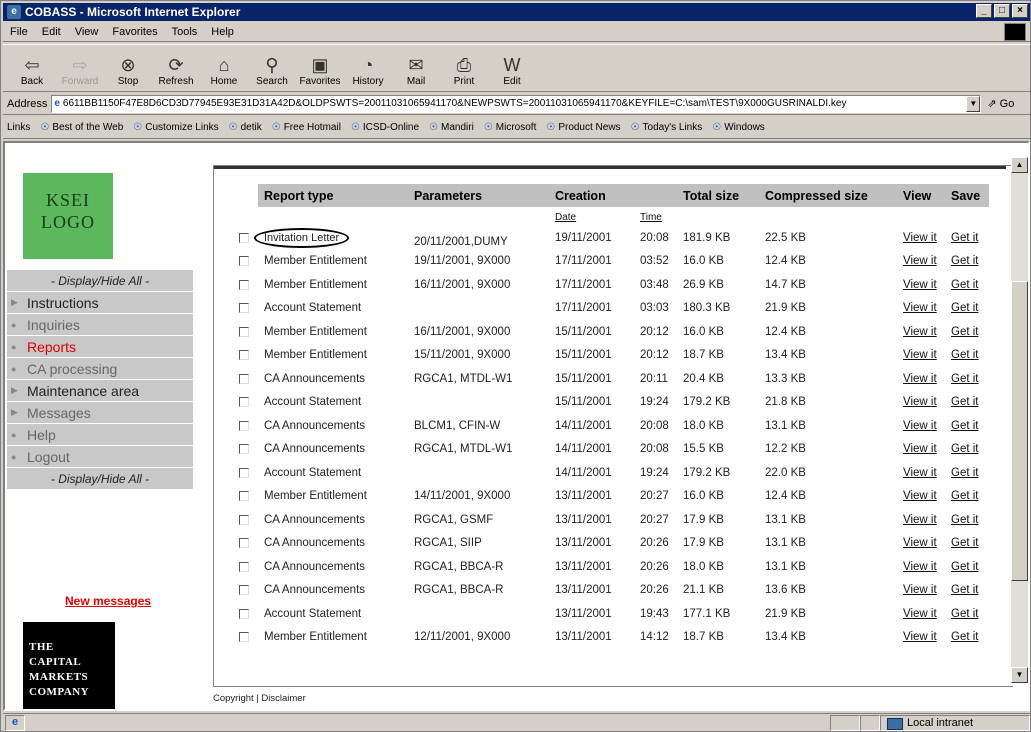 This screenshot has width=1031, height=732. I want to click on link-best-of-web: Best of the Web, so click(81, 127).